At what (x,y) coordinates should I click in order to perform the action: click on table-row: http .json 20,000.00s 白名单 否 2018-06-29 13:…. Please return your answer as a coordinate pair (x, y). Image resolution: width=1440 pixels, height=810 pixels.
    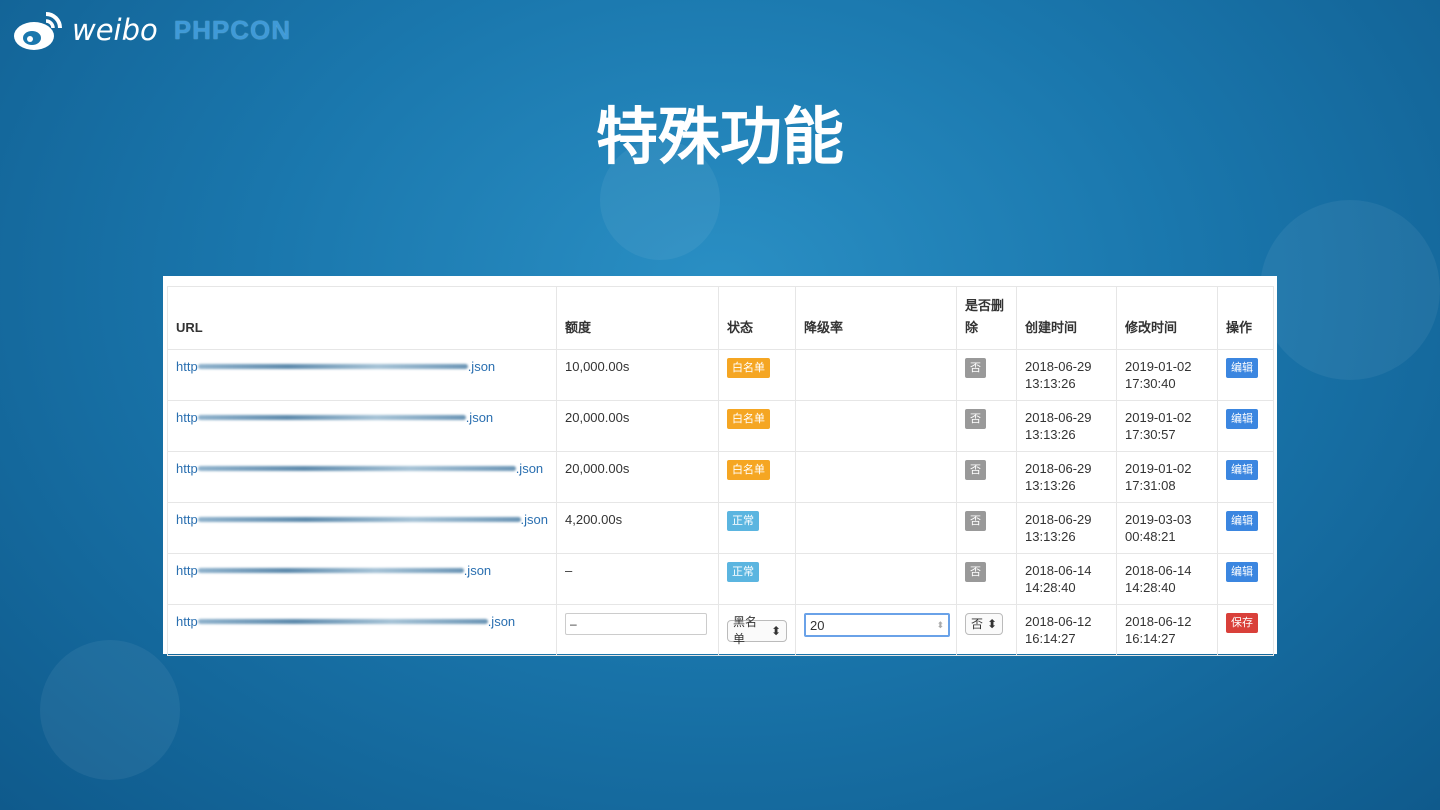
    Looking at the image, I should click on (720, 477).